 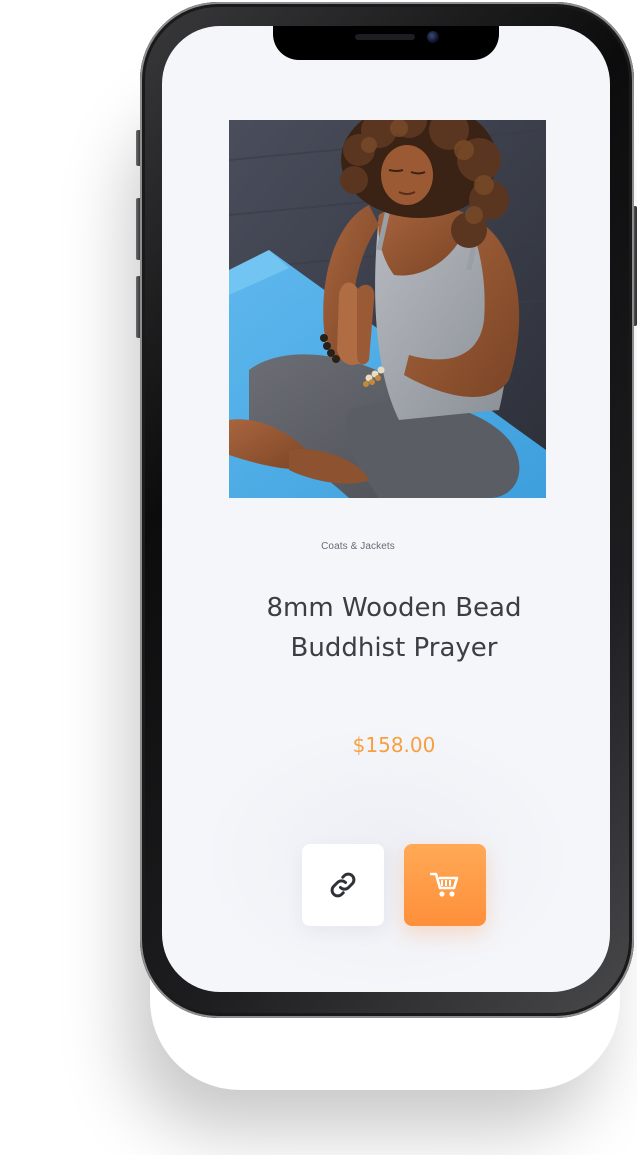 I want to click on add-to-cart-button, so click(x=445, y=885).